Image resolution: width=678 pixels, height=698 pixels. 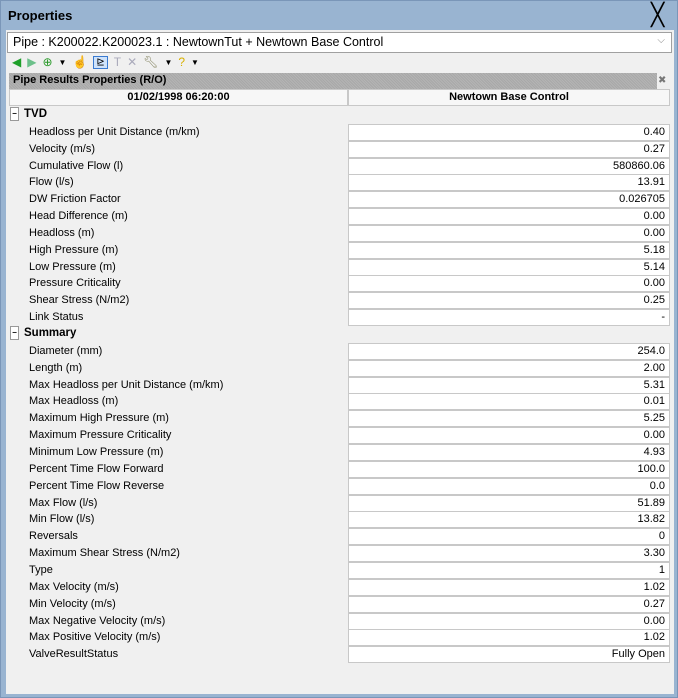 I want to click on property-label: Max Negative Velocity (m/s), so click(x=97, y=621).